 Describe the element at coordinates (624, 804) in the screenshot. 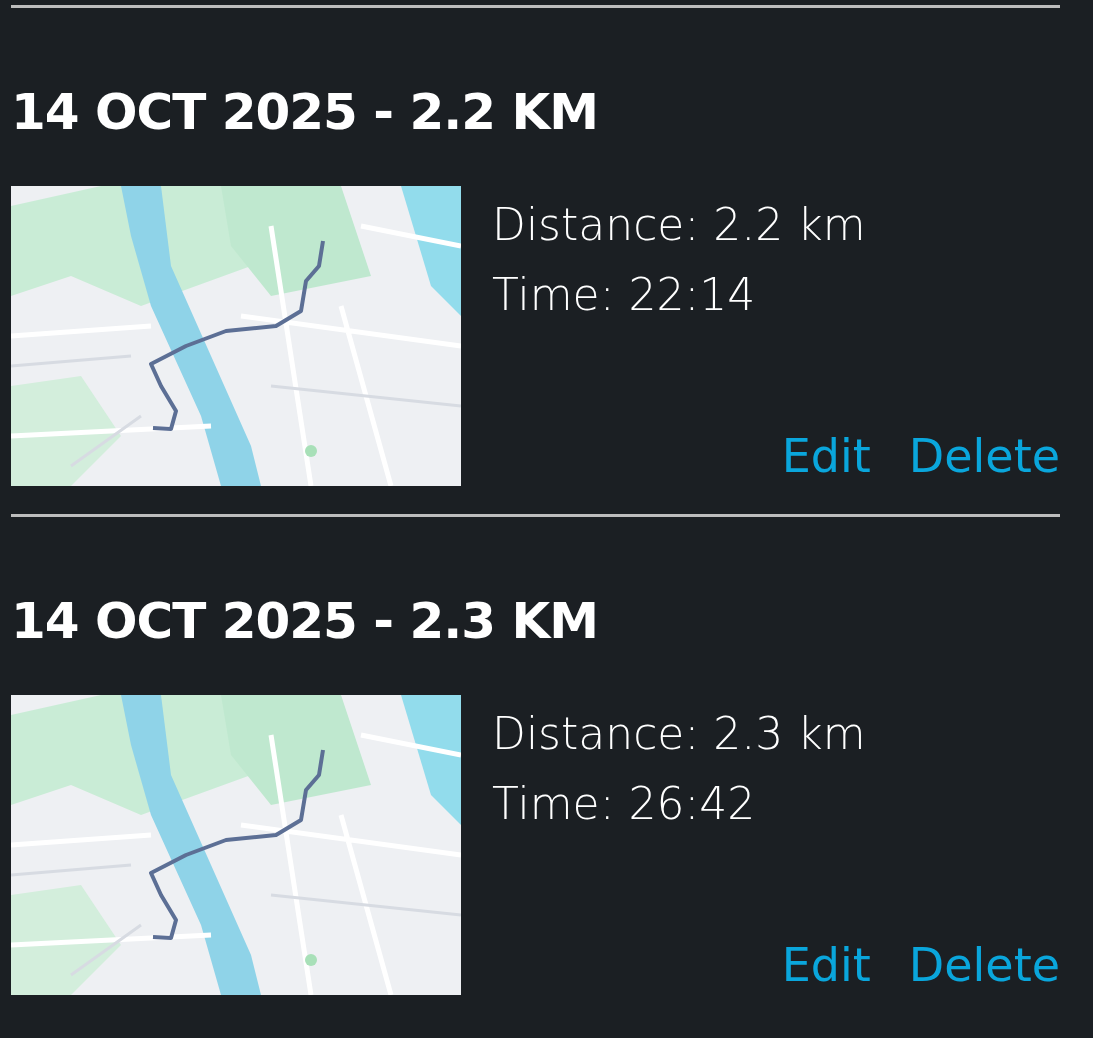

I see `time-text: Time: 26:42` at that location.